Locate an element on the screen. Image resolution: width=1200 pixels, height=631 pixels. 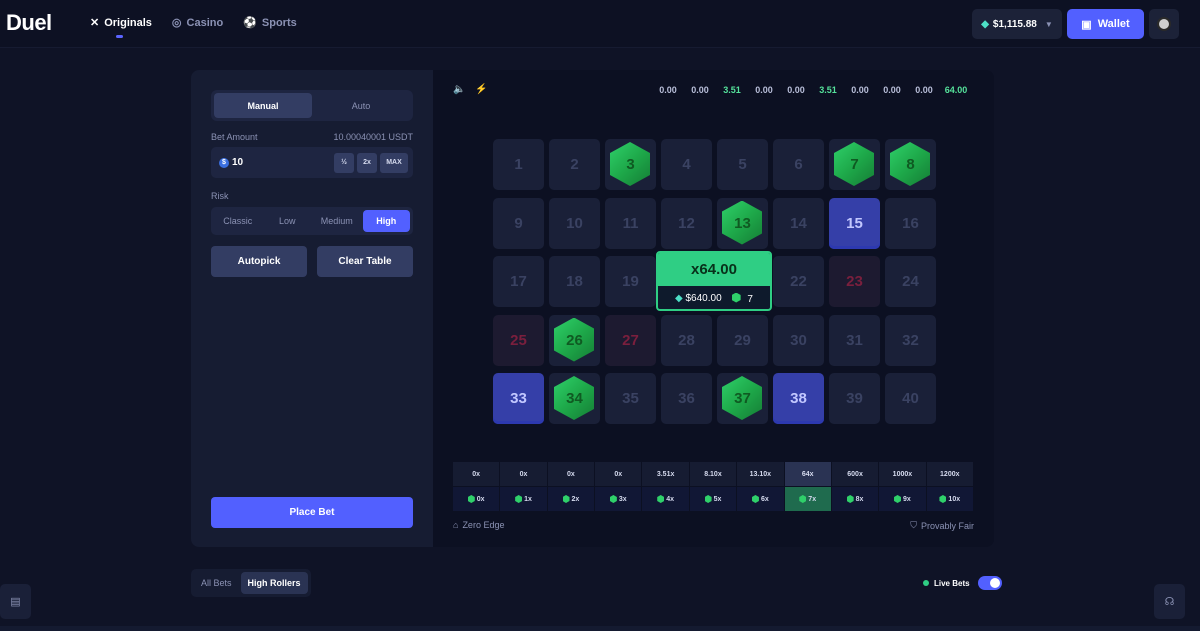
tile-number: 22 is located at coordinates (798, 281).